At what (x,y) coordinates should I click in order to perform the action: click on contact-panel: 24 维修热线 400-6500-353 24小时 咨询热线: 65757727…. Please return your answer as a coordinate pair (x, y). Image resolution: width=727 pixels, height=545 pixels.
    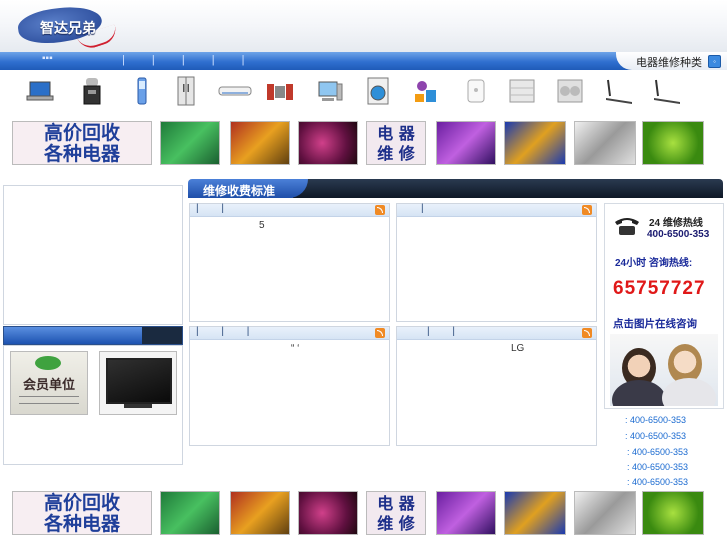
    Looking at the image, I should click on (664, 306).